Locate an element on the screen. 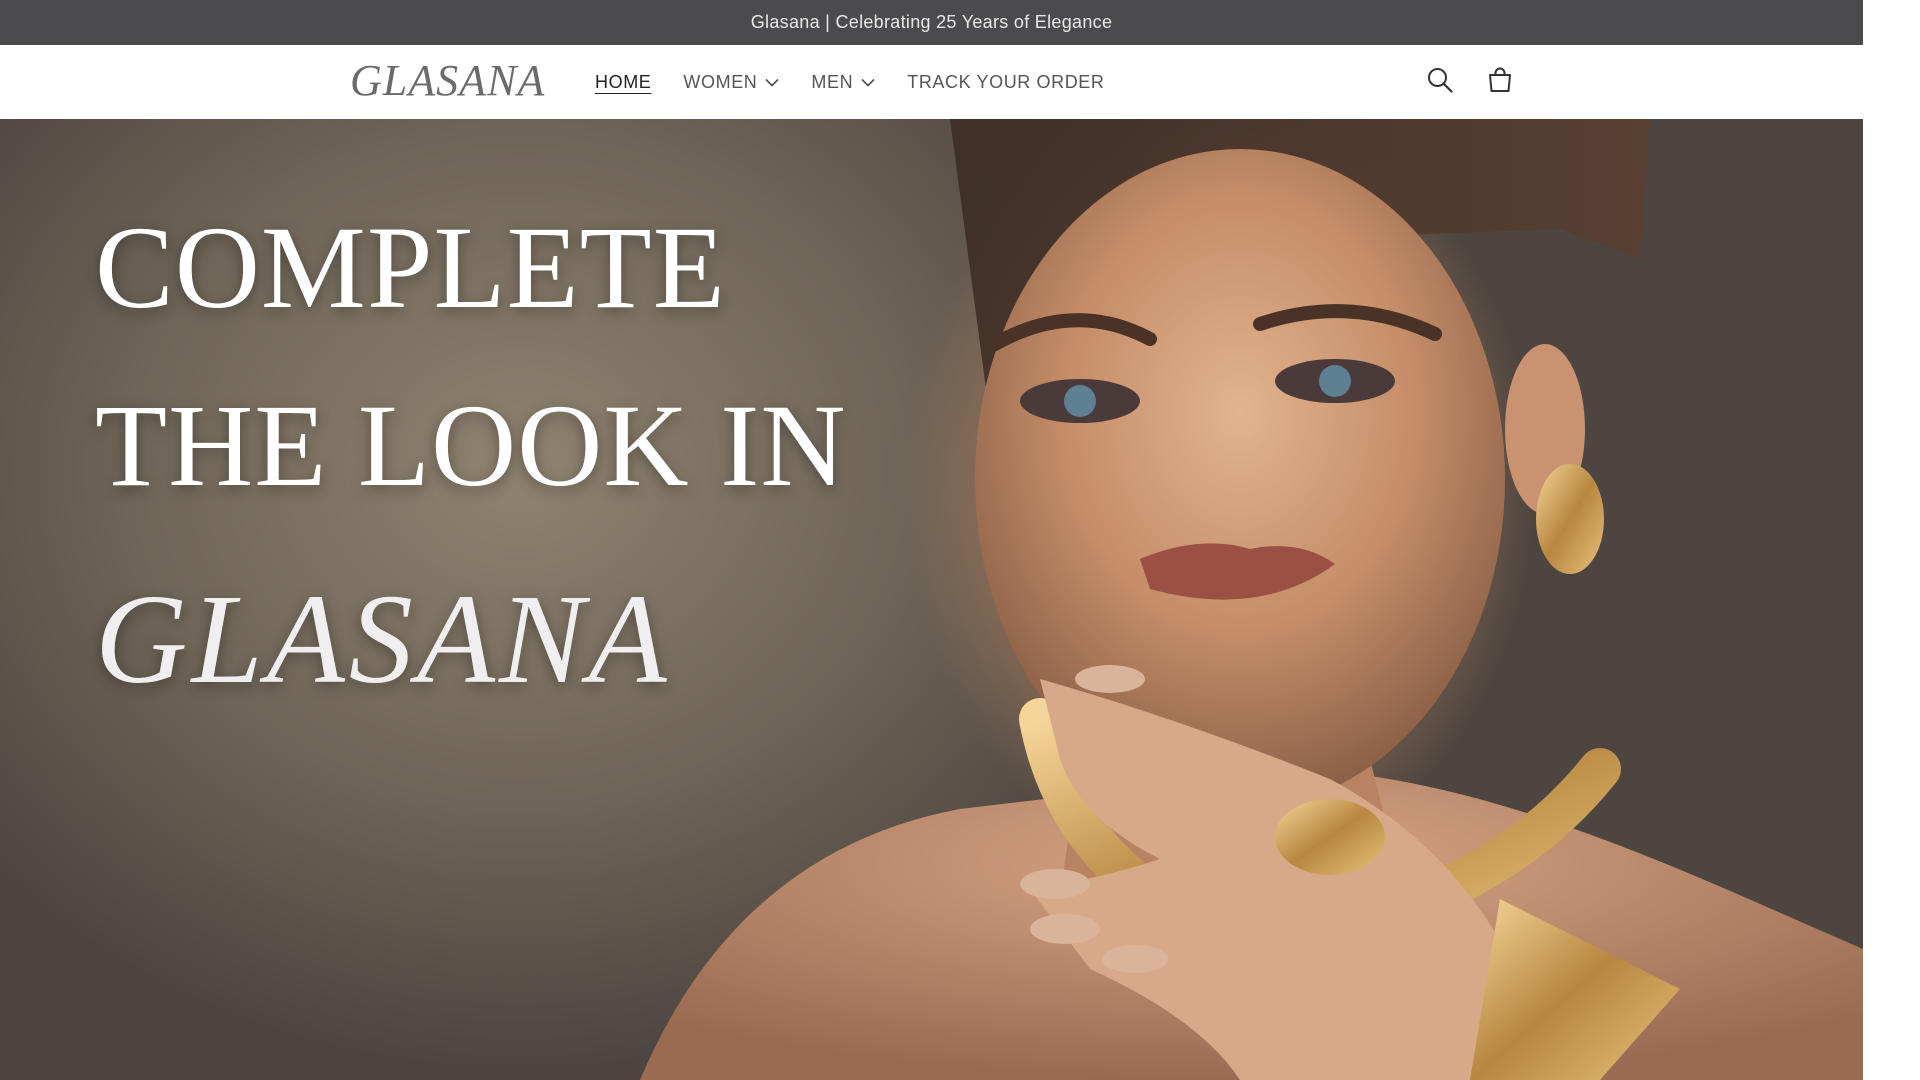 This screenshot has width=1920, height=1080. header-icons is located at coordinates (1470, 82).